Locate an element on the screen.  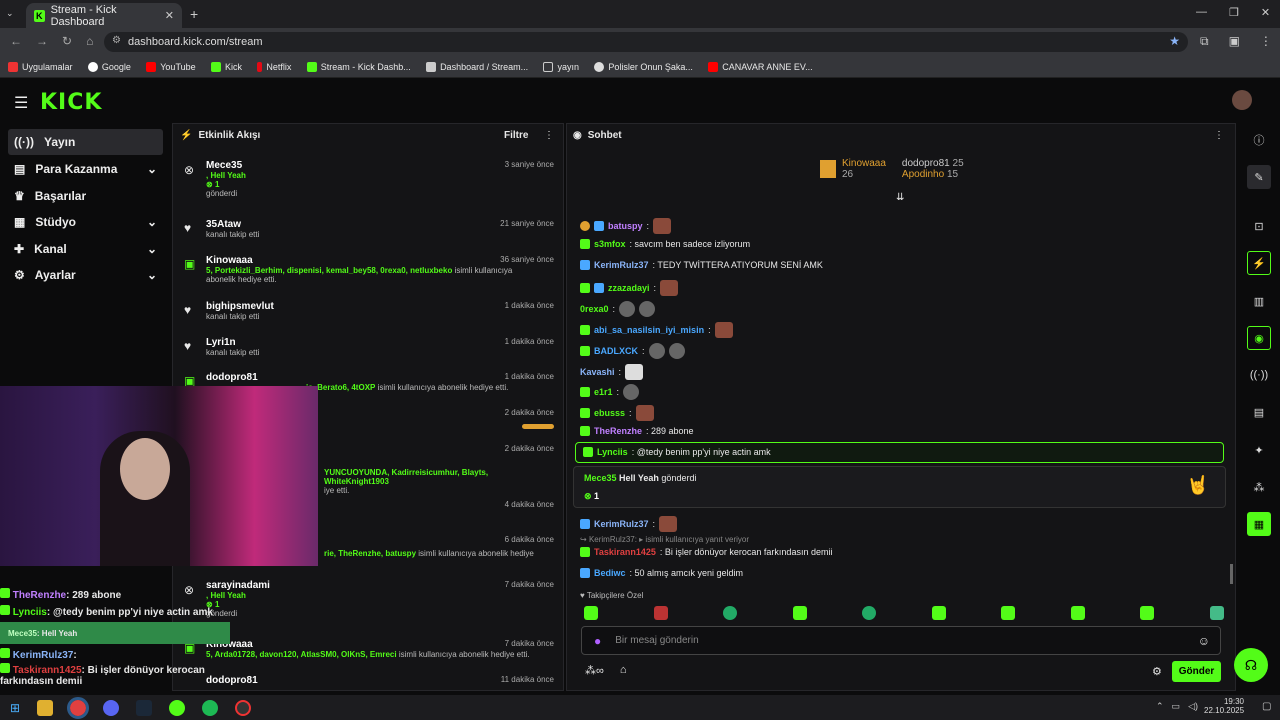
url-field: ⚙ dashboard.kick.com/stream ★ is located at coordinates (646, 42).